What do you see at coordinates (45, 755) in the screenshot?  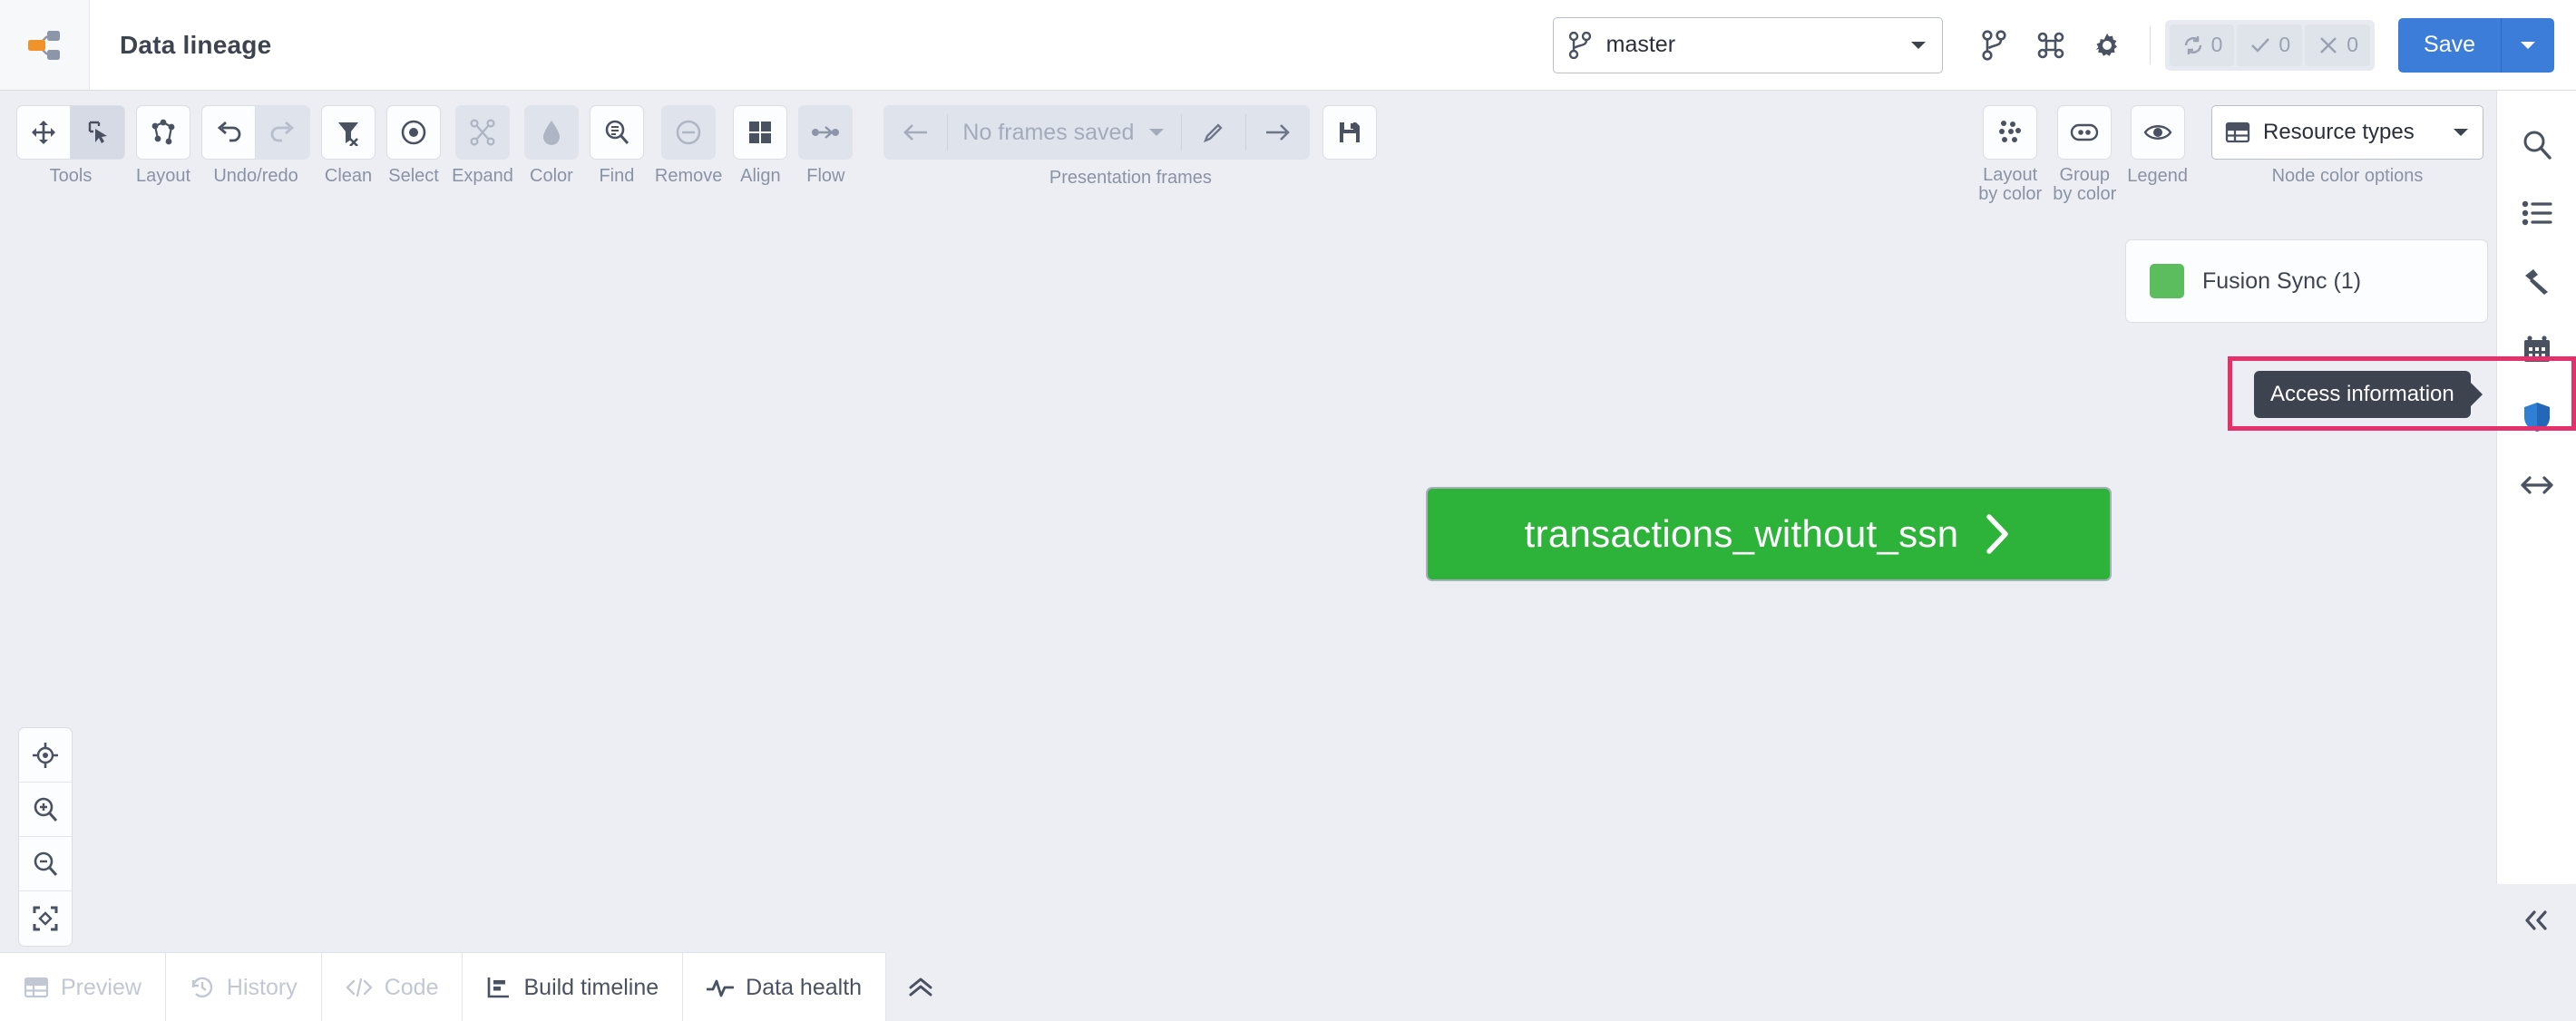 I see `center-view-button` at bounding box center [45, 755].